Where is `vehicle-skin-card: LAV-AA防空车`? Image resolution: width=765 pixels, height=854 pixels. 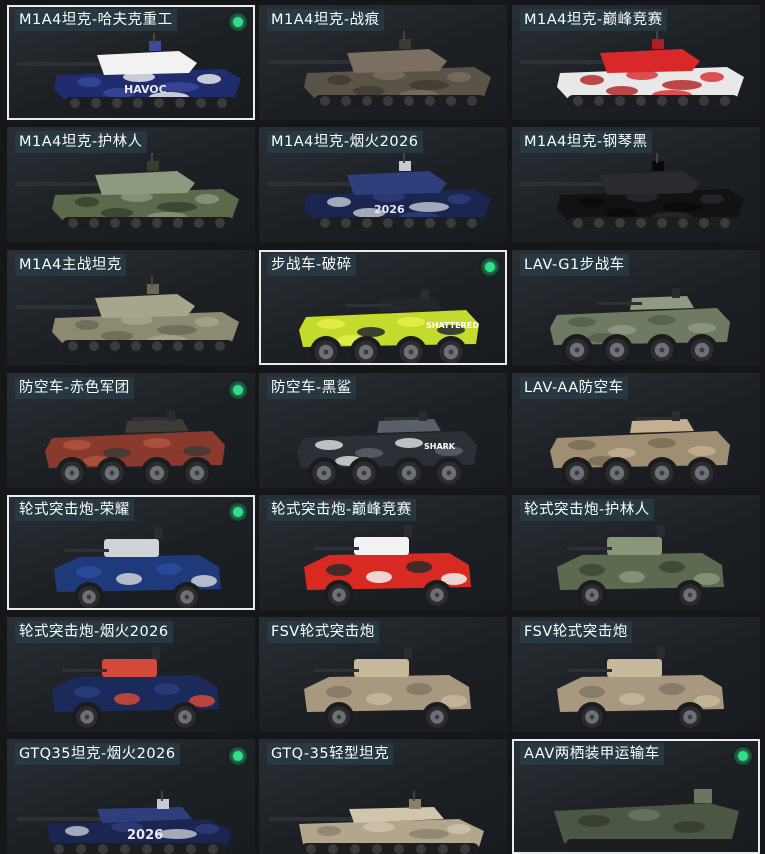 vehicle-skin-card: LAV-AA防空车 is located at coordinates (636, 430).